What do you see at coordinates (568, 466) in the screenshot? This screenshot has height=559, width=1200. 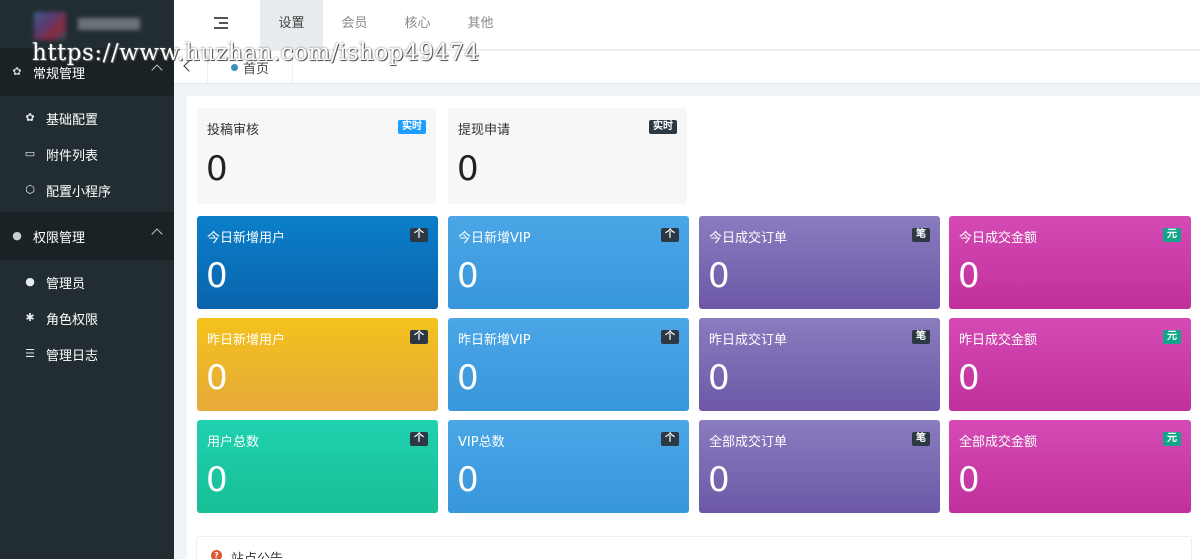 I see `card-total-vip: VIP总数 个 0` at bounding box center [568, 466].